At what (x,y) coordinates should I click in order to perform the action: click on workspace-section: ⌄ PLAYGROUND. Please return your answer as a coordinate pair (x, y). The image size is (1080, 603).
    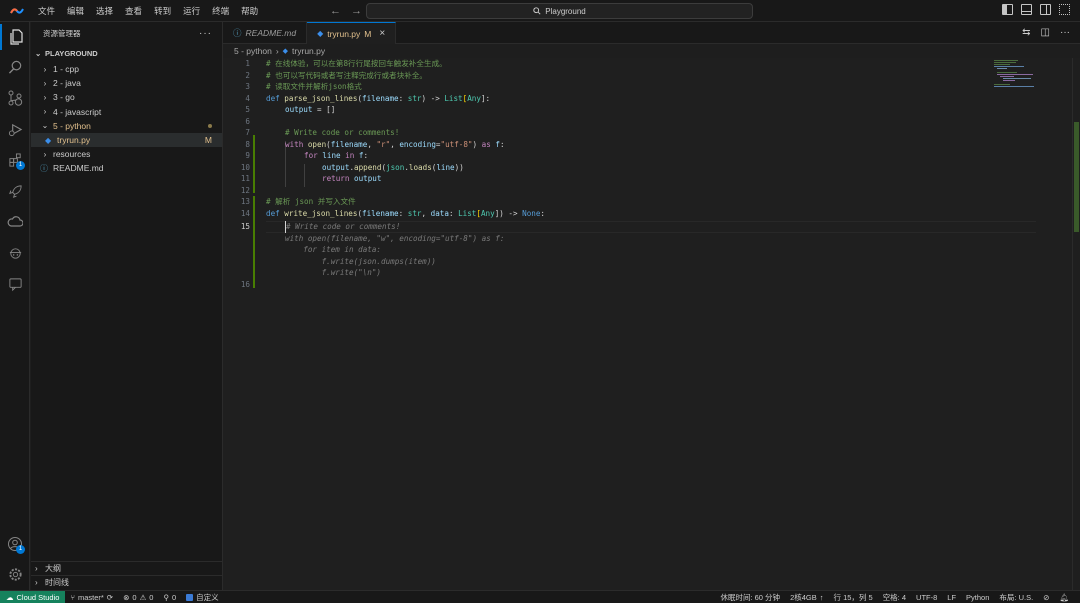
    Looking at the image, I should click on (126, 53).